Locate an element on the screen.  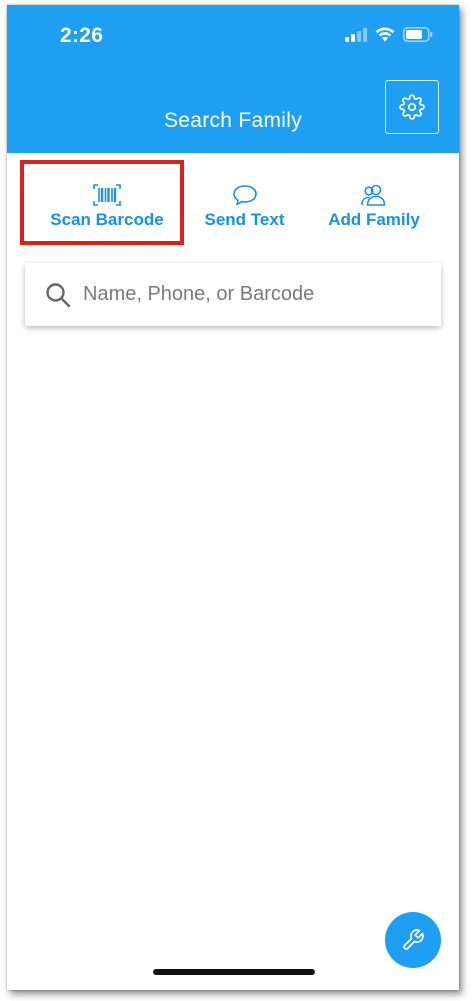
add-family-label: Add Family is located at coordinates (374, 219).